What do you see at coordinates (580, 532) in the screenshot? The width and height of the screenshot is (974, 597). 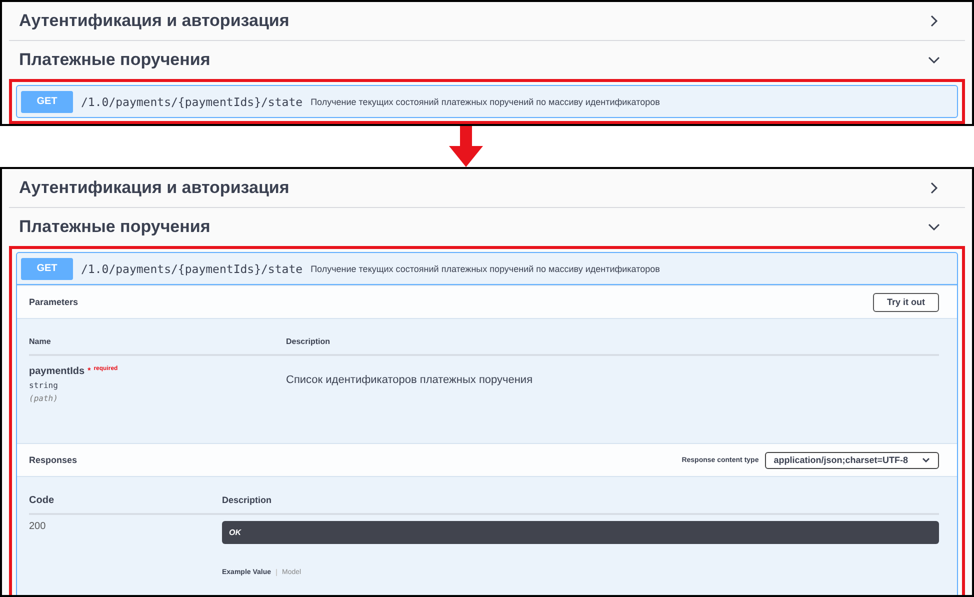 I see `response-description: OK` at bounding box center [580, 532].